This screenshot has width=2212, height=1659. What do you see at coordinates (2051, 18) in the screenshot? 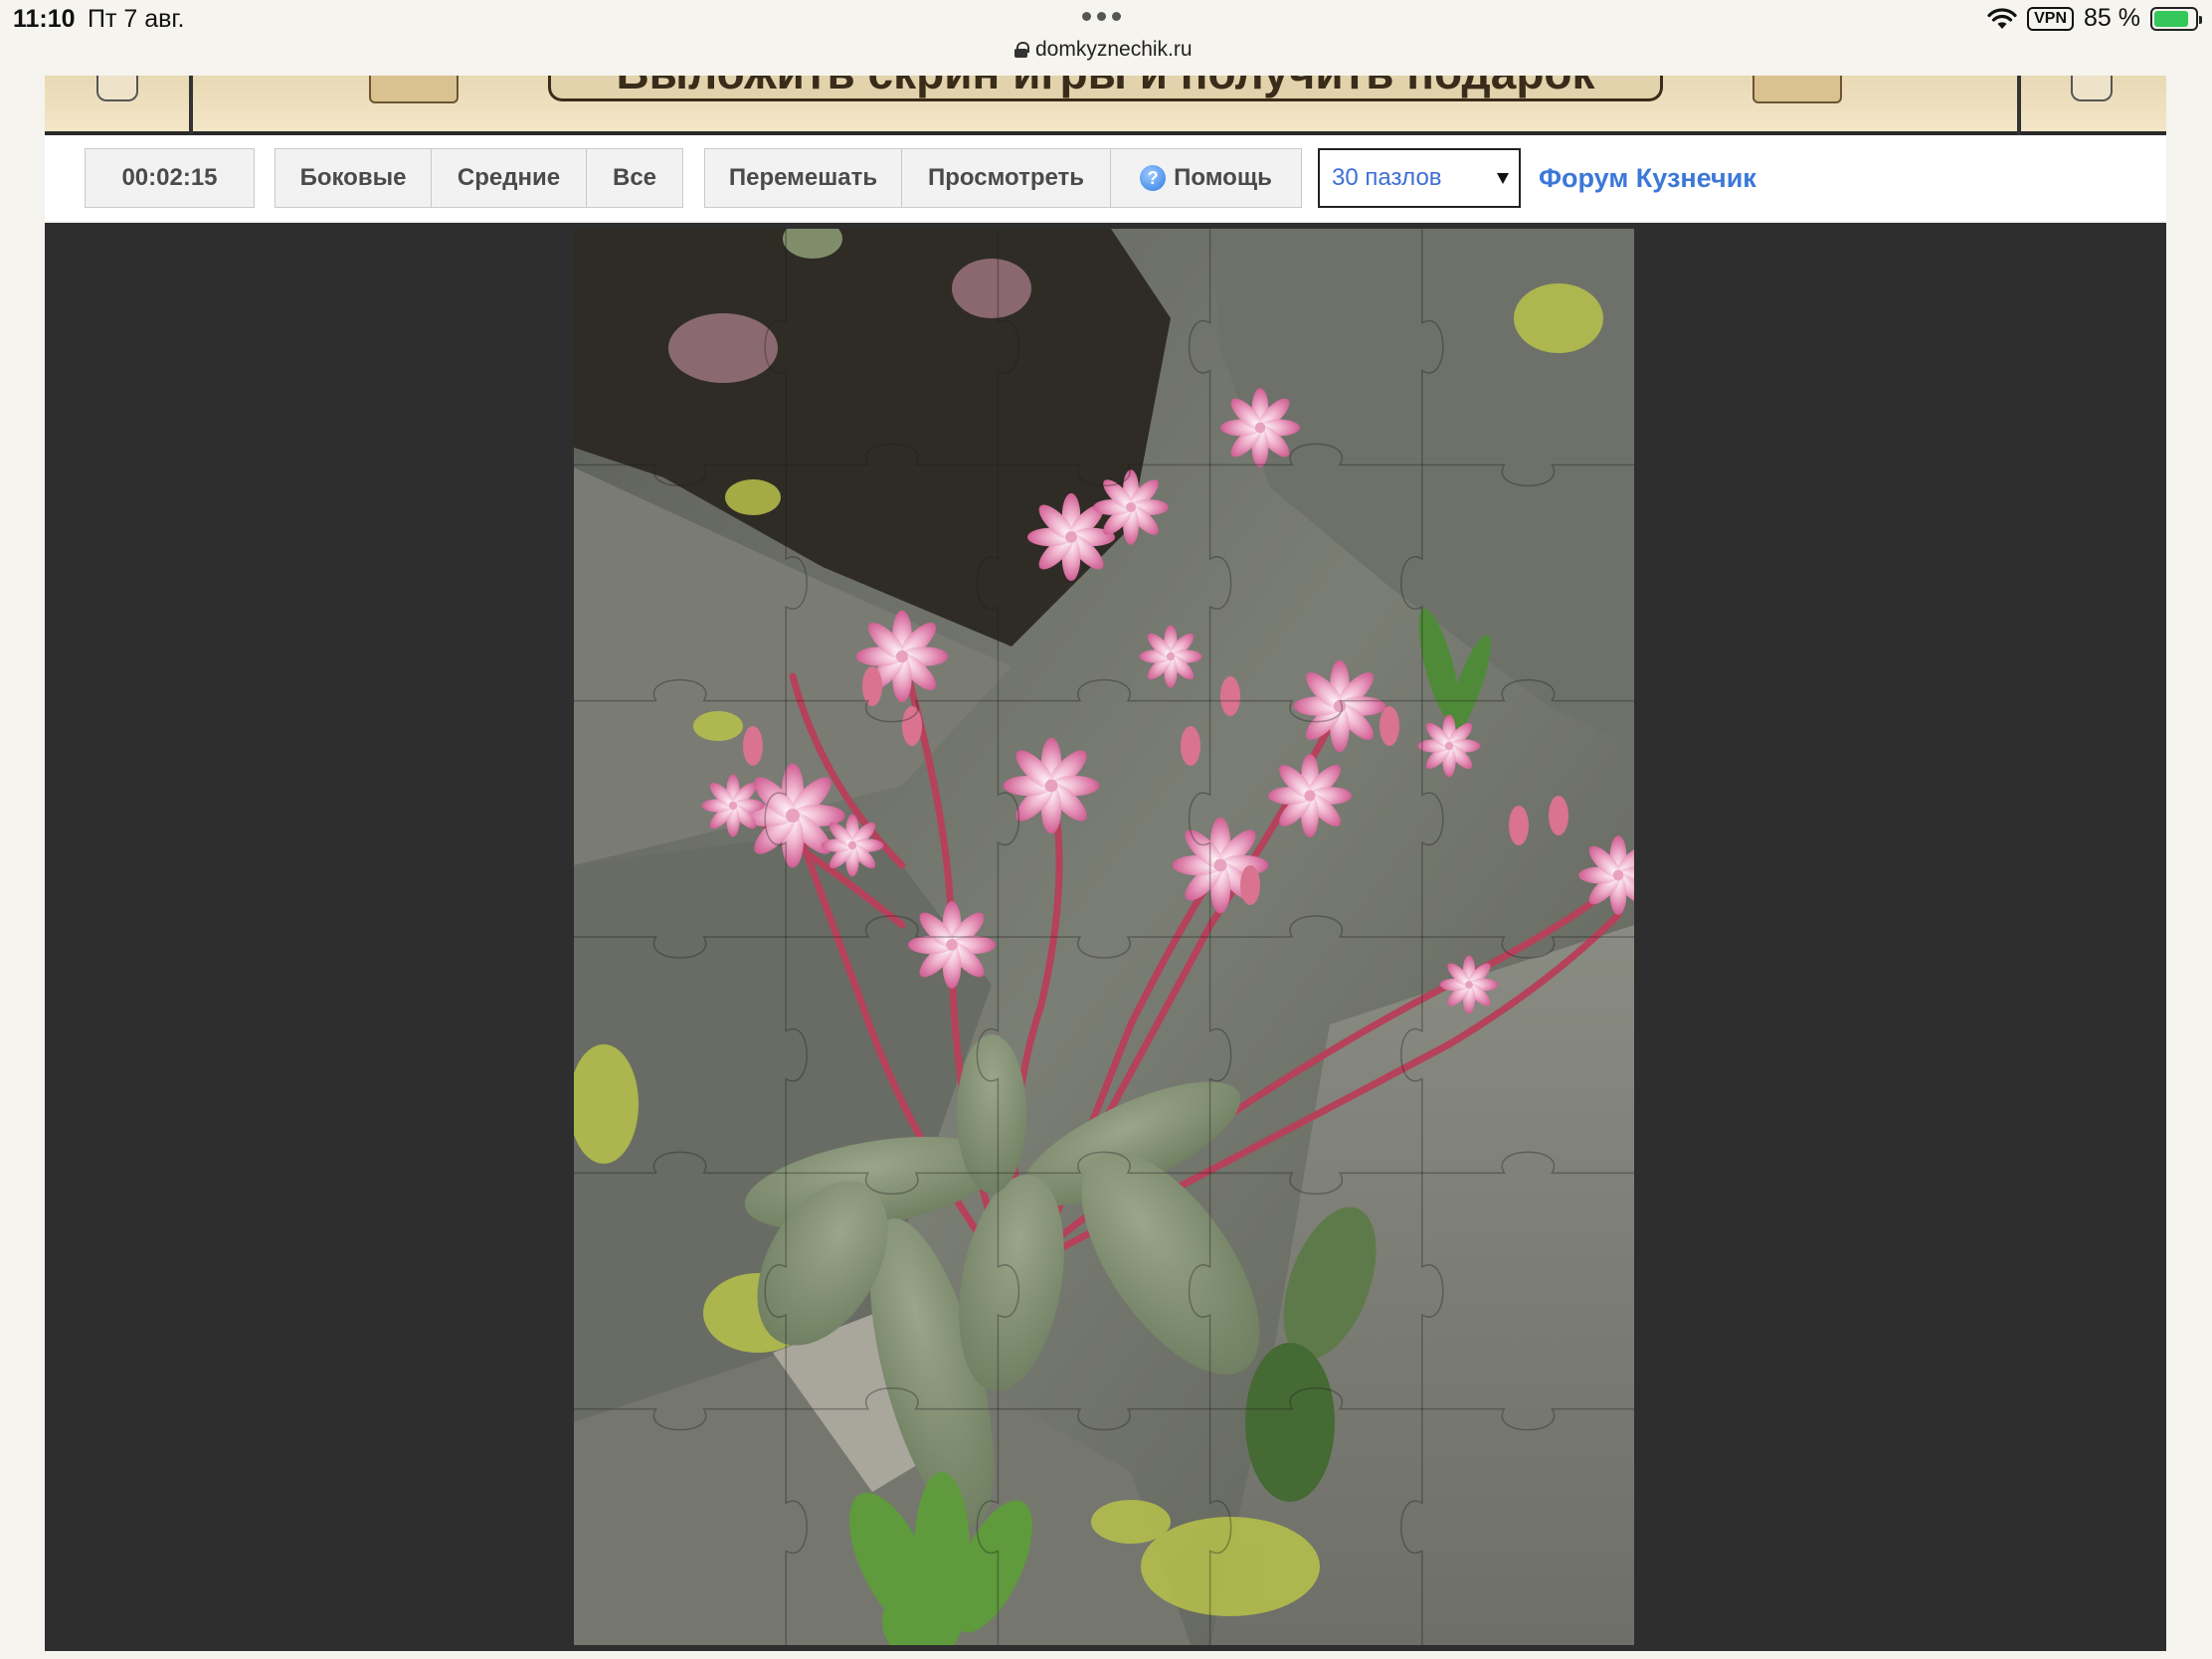
I see `vpn-badge: VPN` at bounding box center [2051, 18].